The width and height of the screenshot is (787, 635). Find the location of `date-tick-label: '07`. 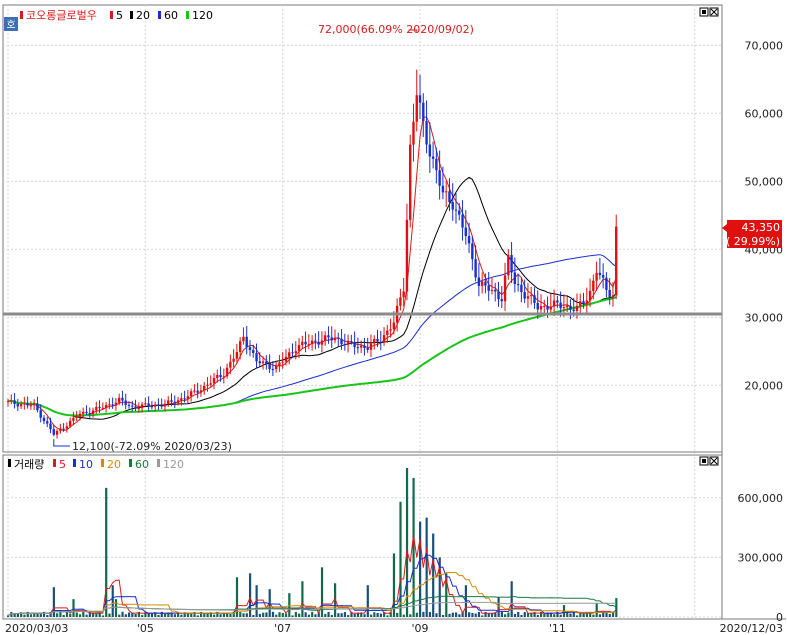

date-tick-label: '07 is located at coordinates (282, 628).